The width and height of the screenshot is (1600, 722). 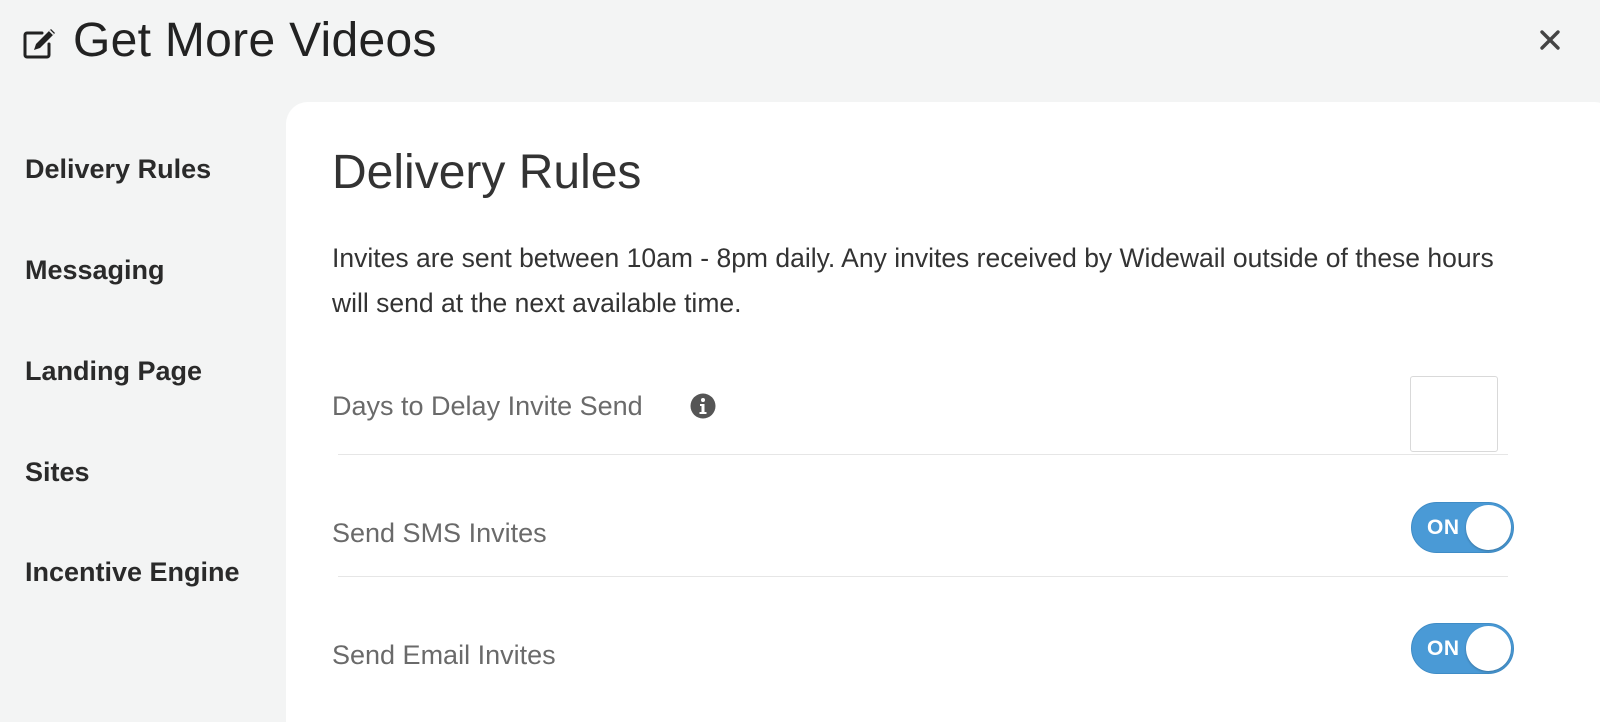 What do you see at coordinates (118, 169) in the screenshot?
I see `sidebar-item-delivery-rules: Delivery Rules` at bounding box center [118, 169].